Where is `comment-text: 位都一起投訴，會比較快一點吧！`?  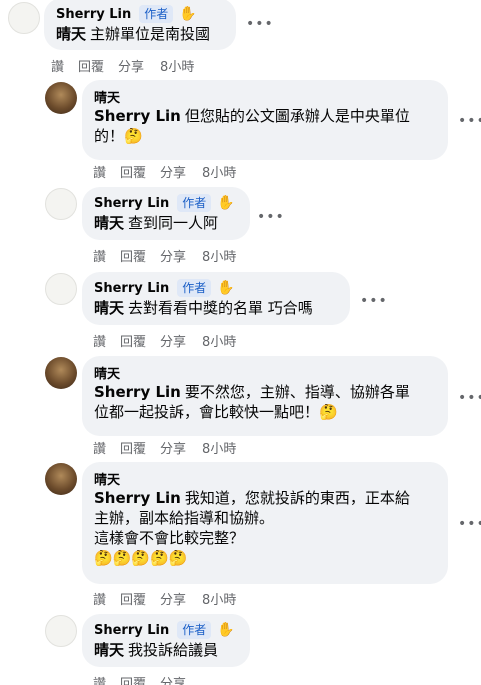 comment-text: 位都一起投訴，會比較快一點吧！ is located at coordinates (207, 412).